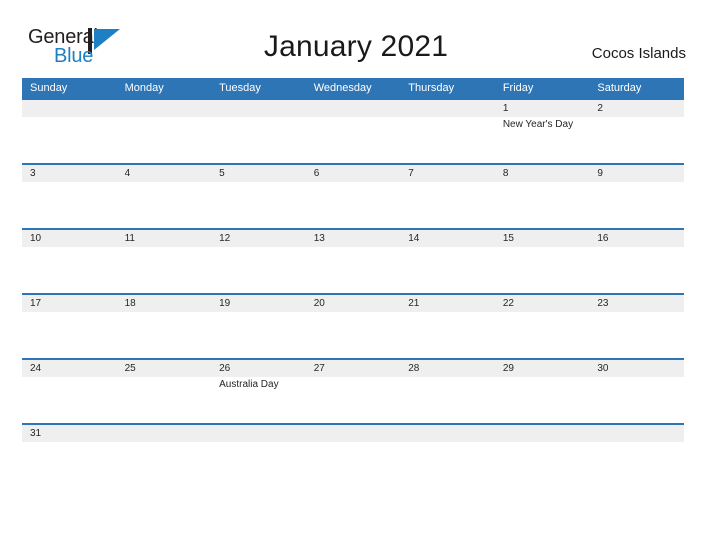 The height and width of the screenshot is (550, 712). I want to click on day-number: 19, so click(225, 303).